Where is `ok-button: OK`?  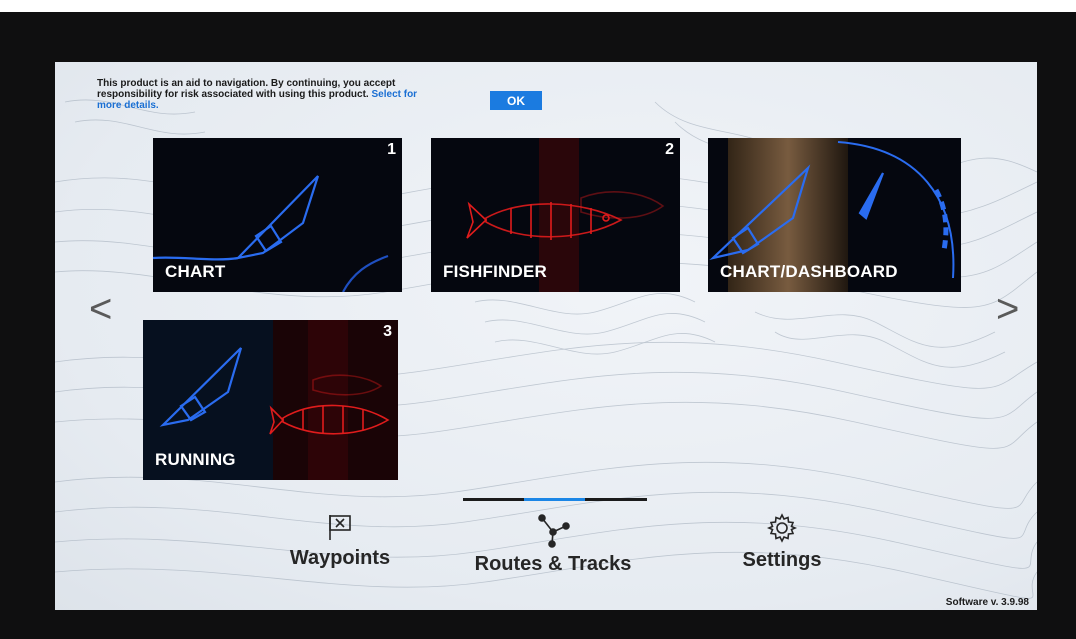
ok-button: OK is located at coordinates (516, 100).